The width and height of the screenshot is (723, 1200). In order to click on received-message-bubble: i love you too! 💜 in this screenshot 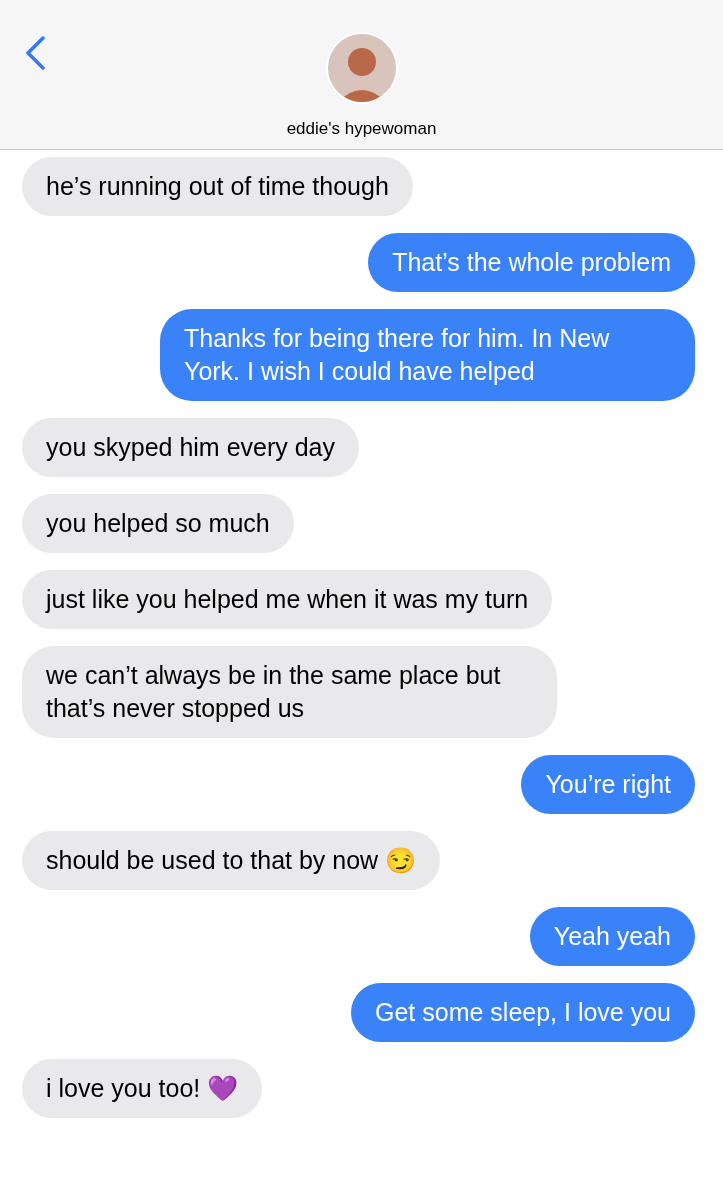, I will do `click(142, 1088)`.